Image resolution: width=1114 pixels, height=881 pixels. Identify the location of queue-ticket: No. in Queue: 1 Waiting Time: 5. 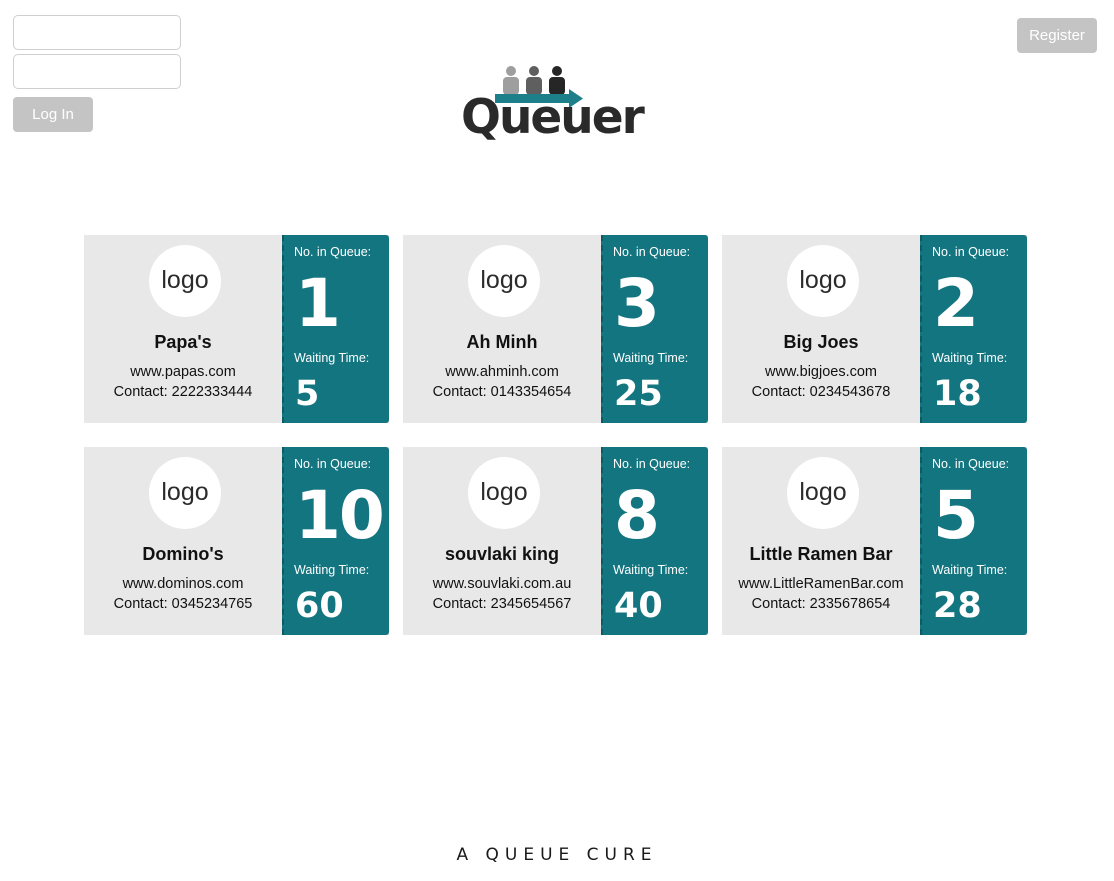
(335, 329).